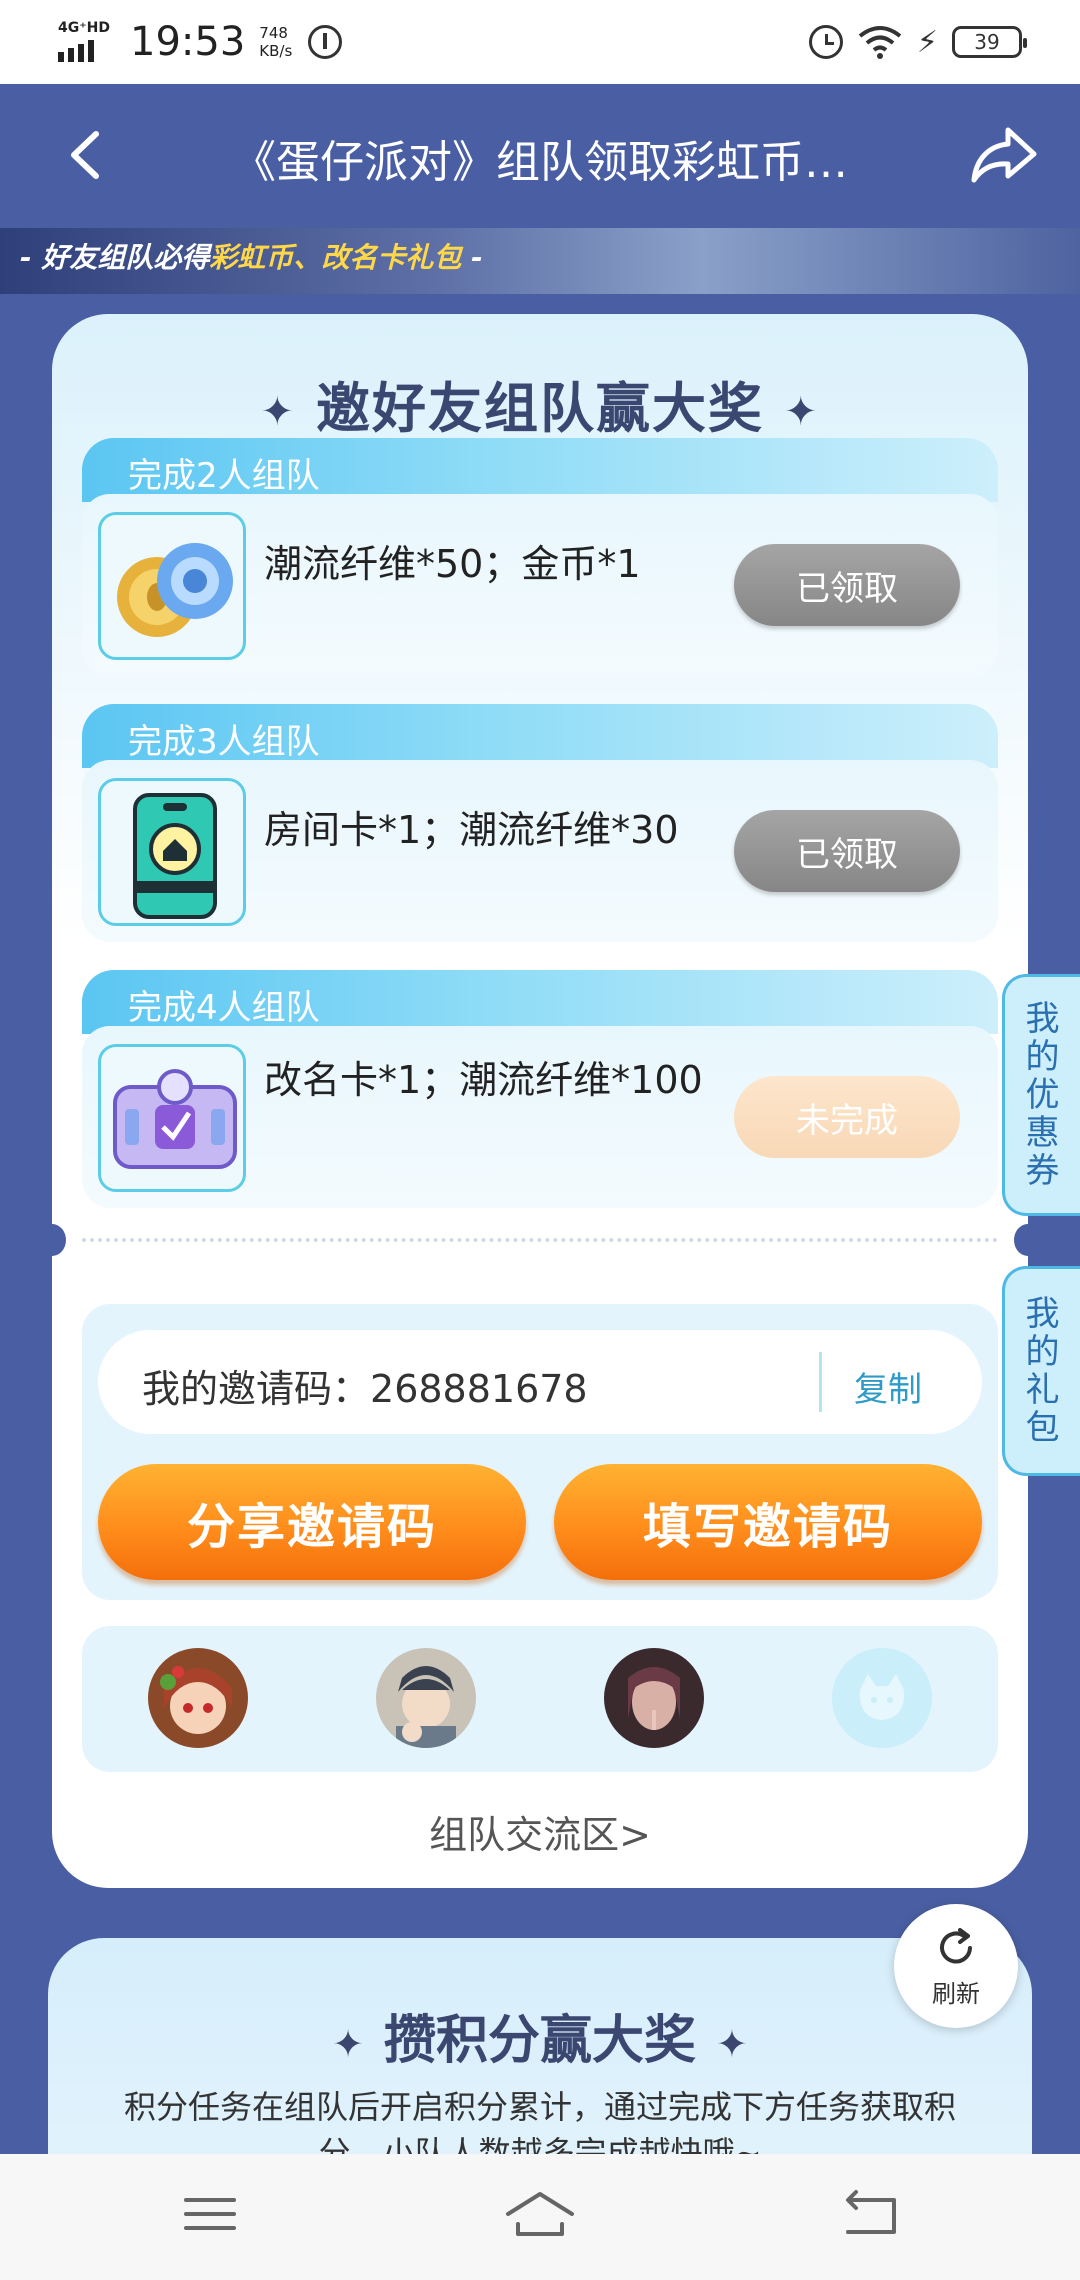  What do you see at coordinates (172, 1118) in the screenshot?
I see `rename-card-icon` at bounding box center [172, 1118].